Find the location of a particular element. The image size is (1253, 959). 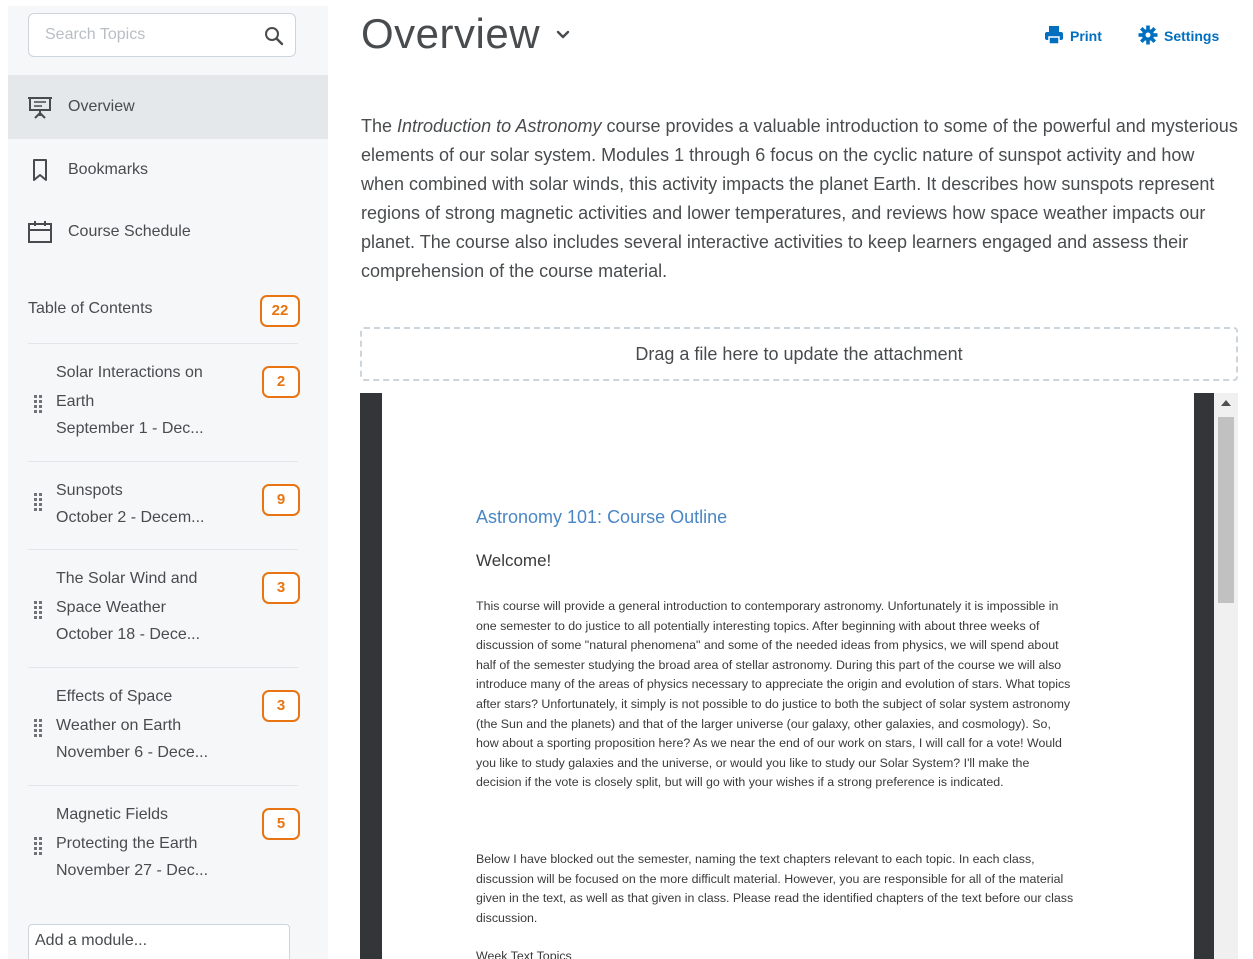

print-button: Print is located at coordinates (1073, 36).